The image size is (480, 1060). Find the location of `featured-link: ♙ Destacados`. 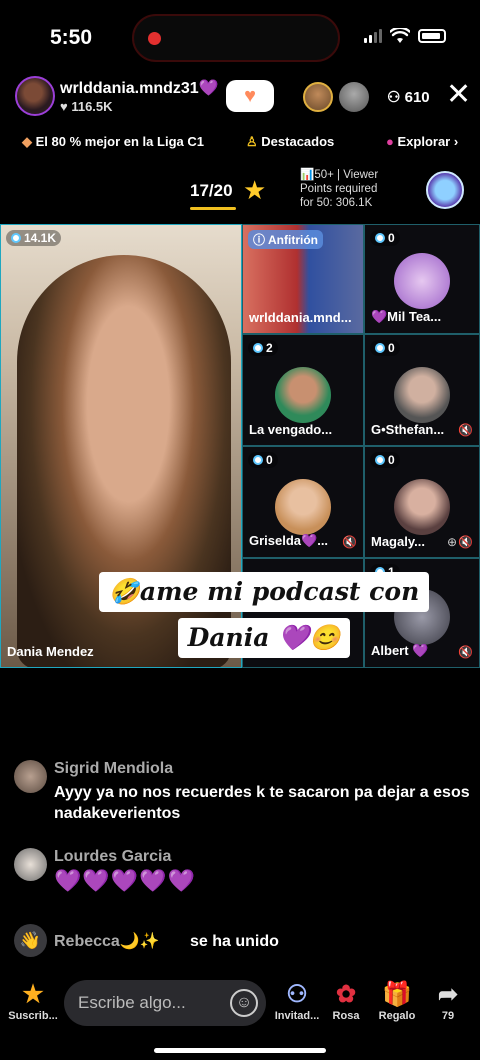

featured-link: ♙ Destacados is located at coordinates (290, 142).